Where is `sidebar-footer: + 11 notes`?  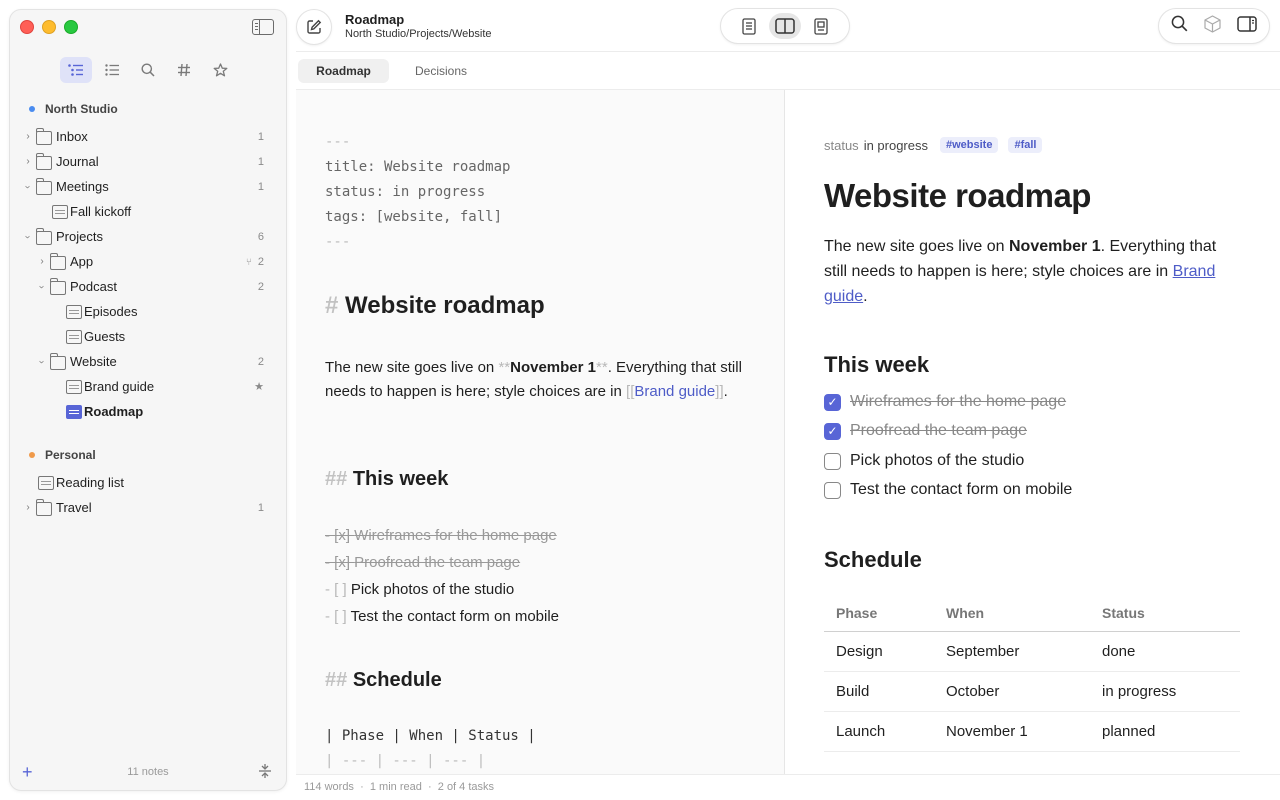
sidebar-footer: + 11 notes is located at coordinates (148, 772).